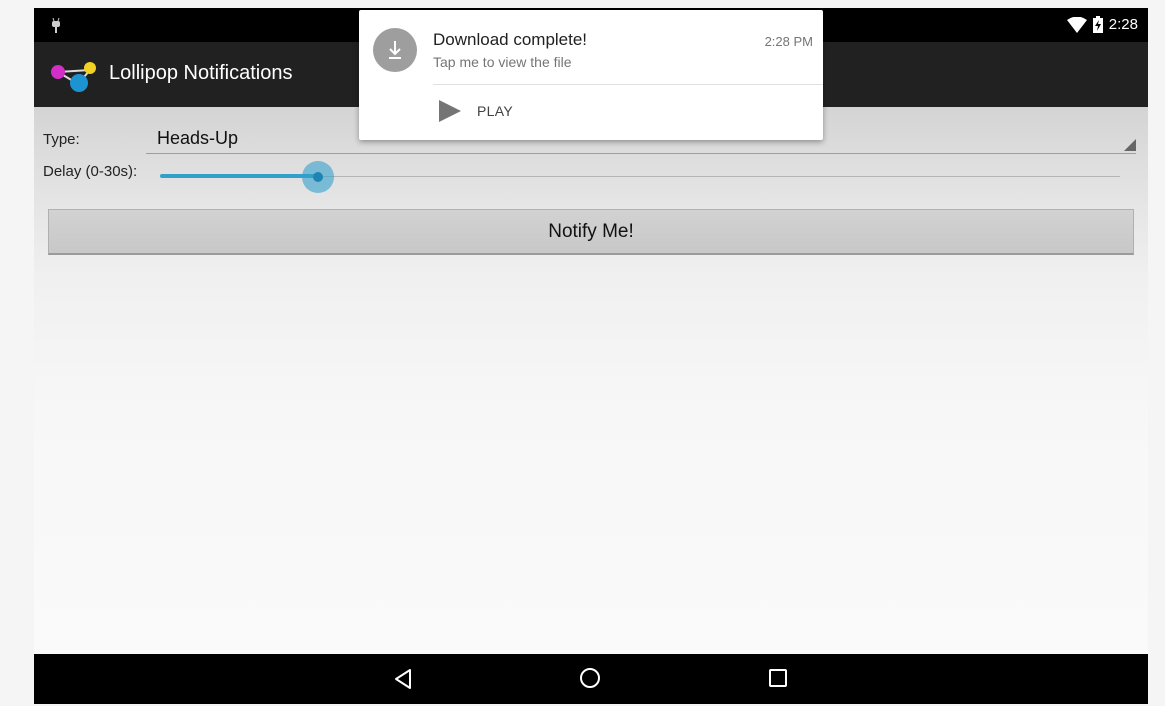 This screenshot has height=706, width=1165. I want to click on recents-icon, so click(778, 678).